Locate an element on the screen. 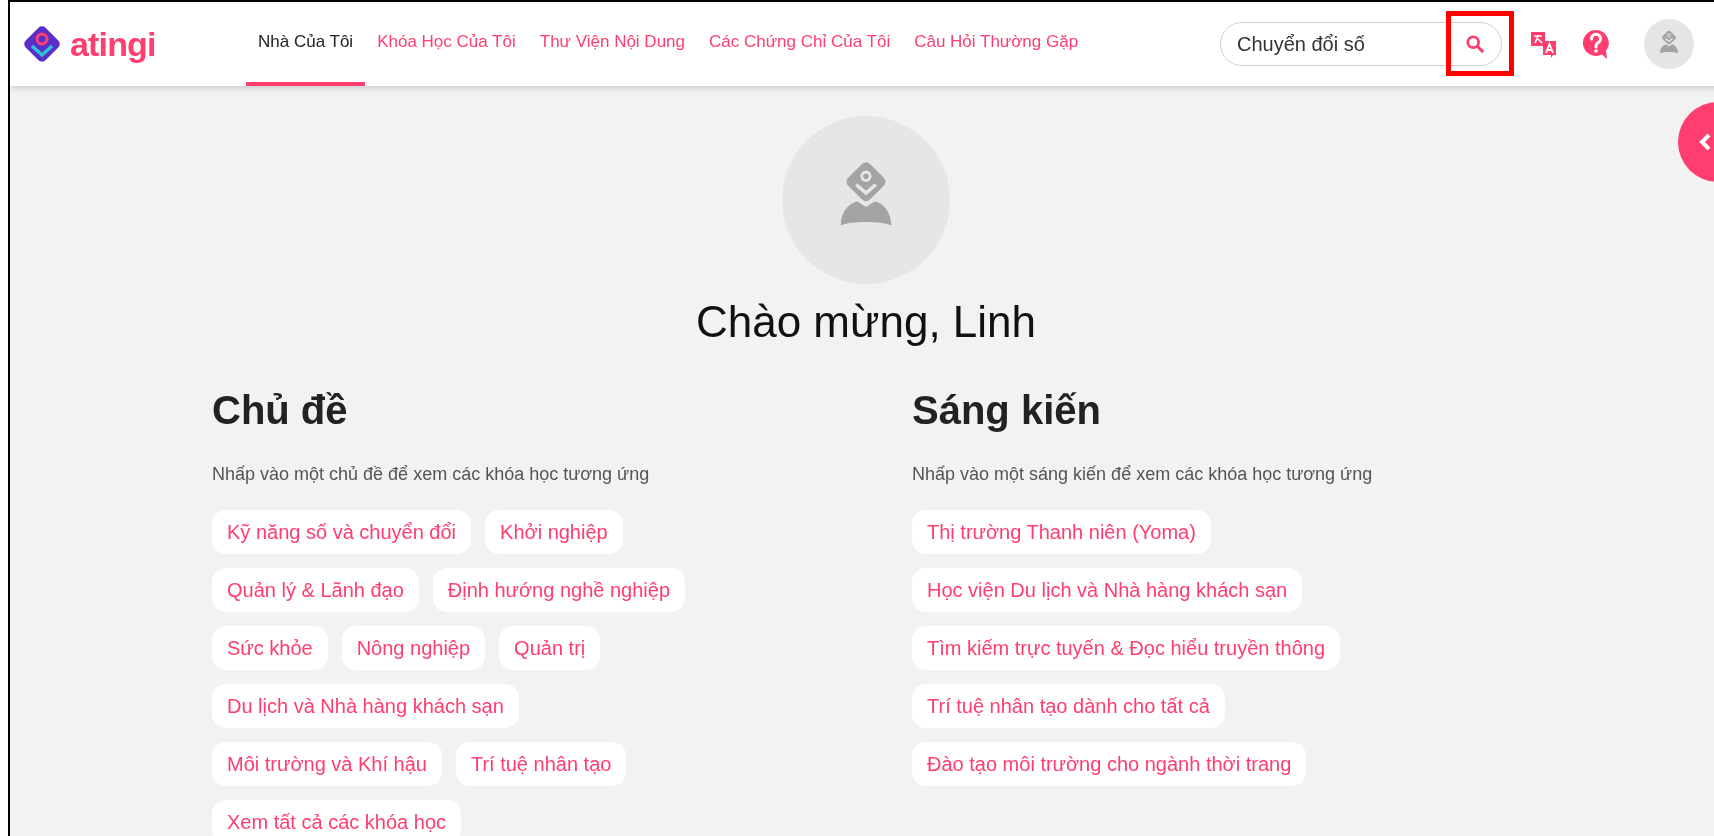  nav-link: Nhà Của Tôi is located at coordinates (306, 44).